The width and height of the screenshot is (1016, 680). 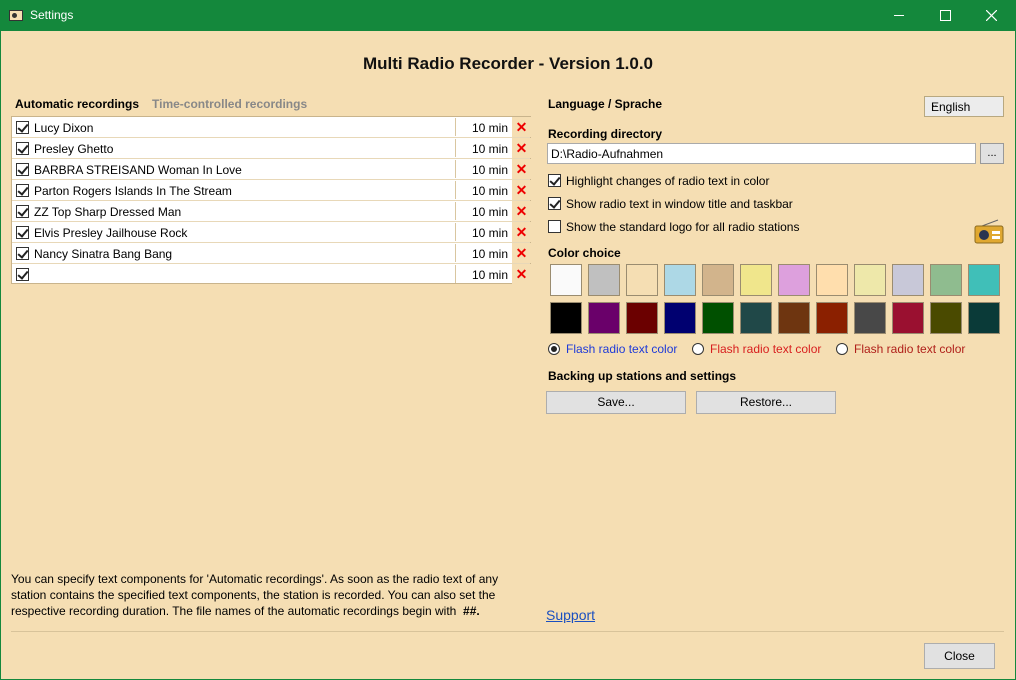 I want to click on flash-option-red: Flash radio text color, so click(x=756, y=348).